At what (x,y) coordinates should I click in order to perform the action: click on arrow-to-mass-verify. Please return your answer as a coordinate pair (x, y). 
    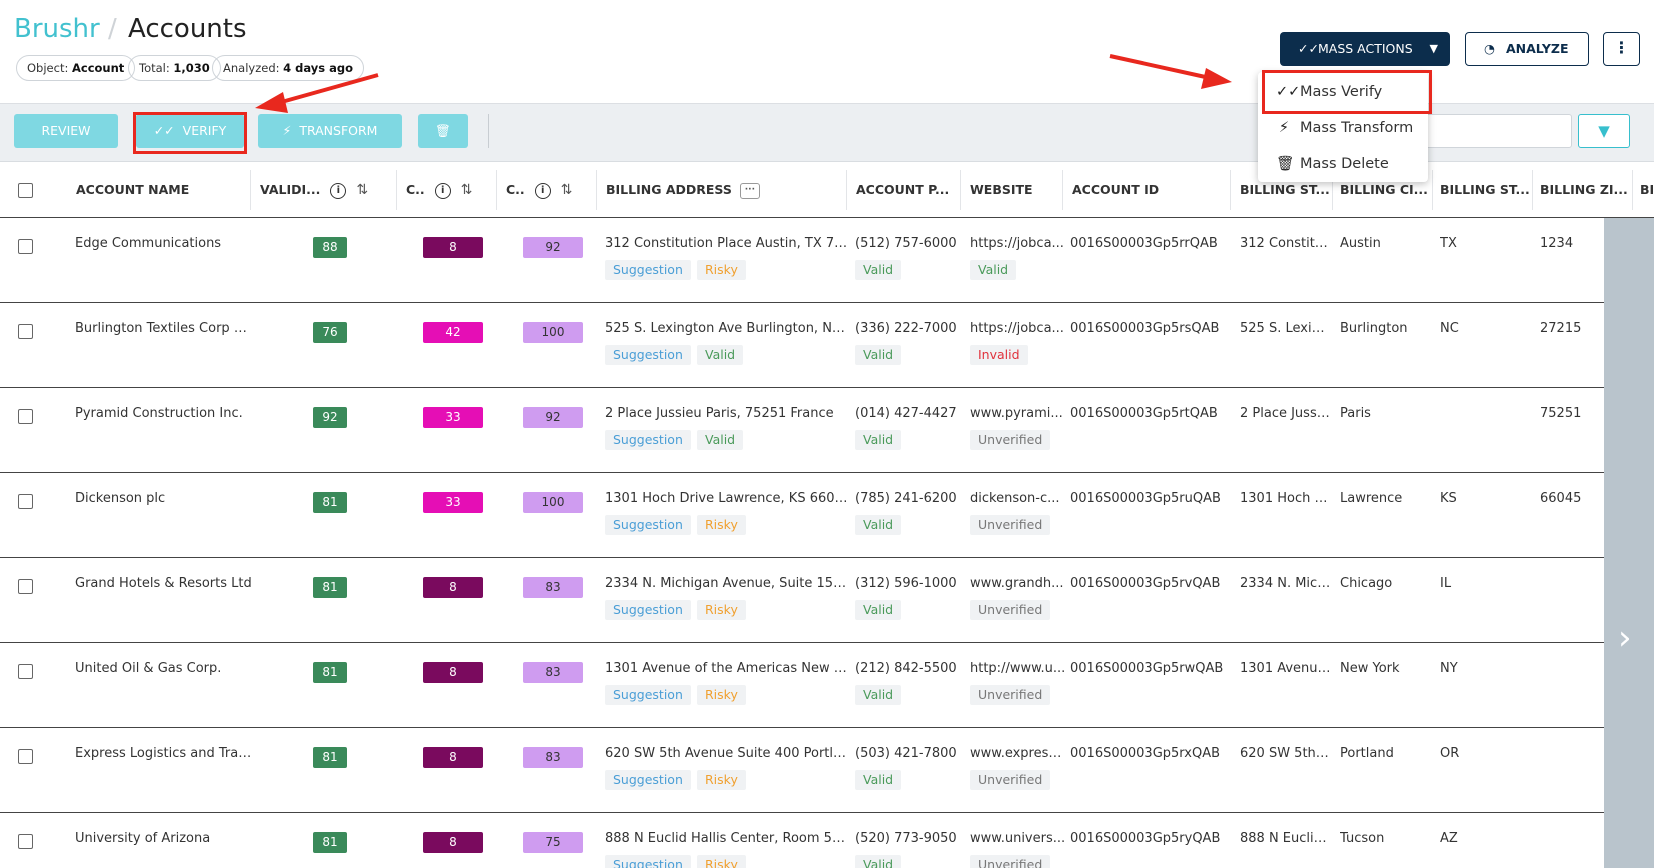
    Looking at the image, I should click on (1170, 71).